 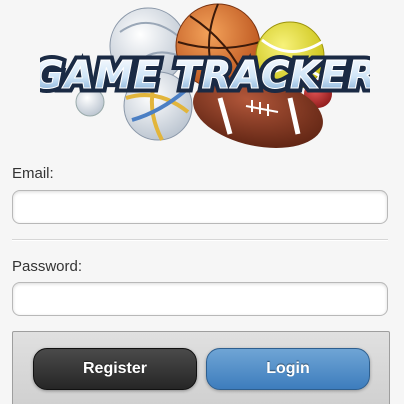 What do you see at coordinates (200, 240) in the screenshot?
I see `form-divider` at bounding box center [200, 240].